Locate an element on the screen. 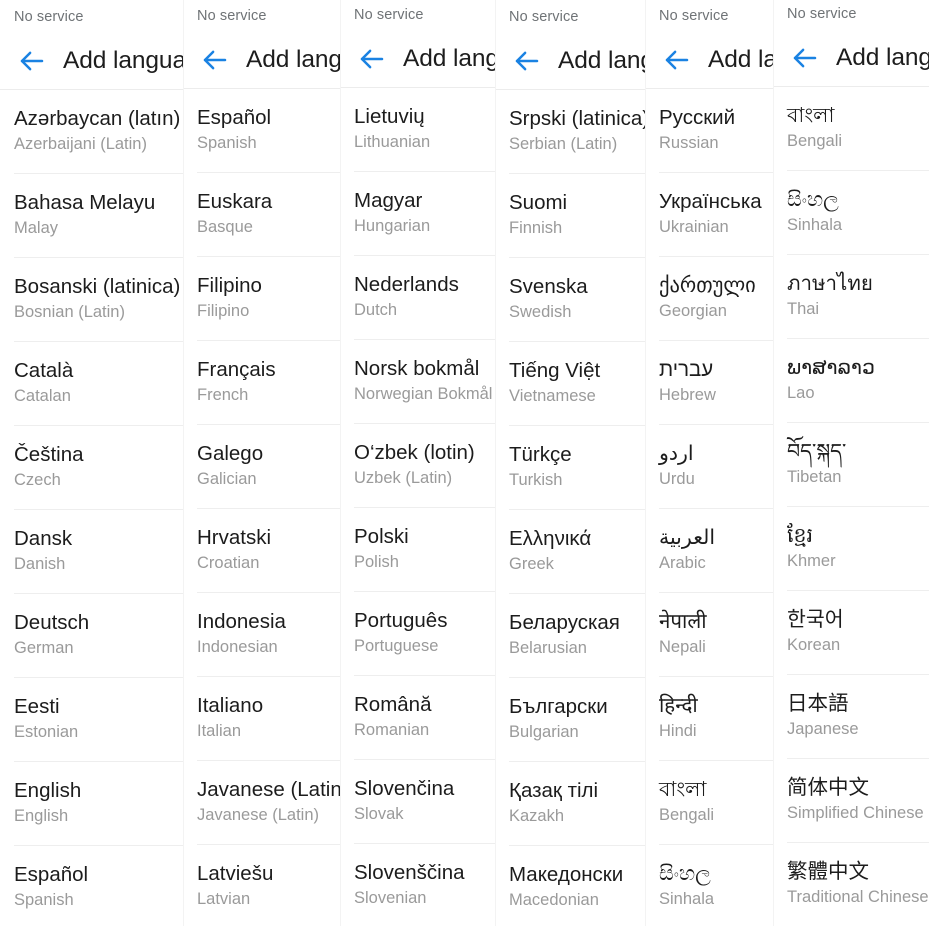 This screenshot has width=929, height=926. status-bar: No service is located at coordinates (261, 16).